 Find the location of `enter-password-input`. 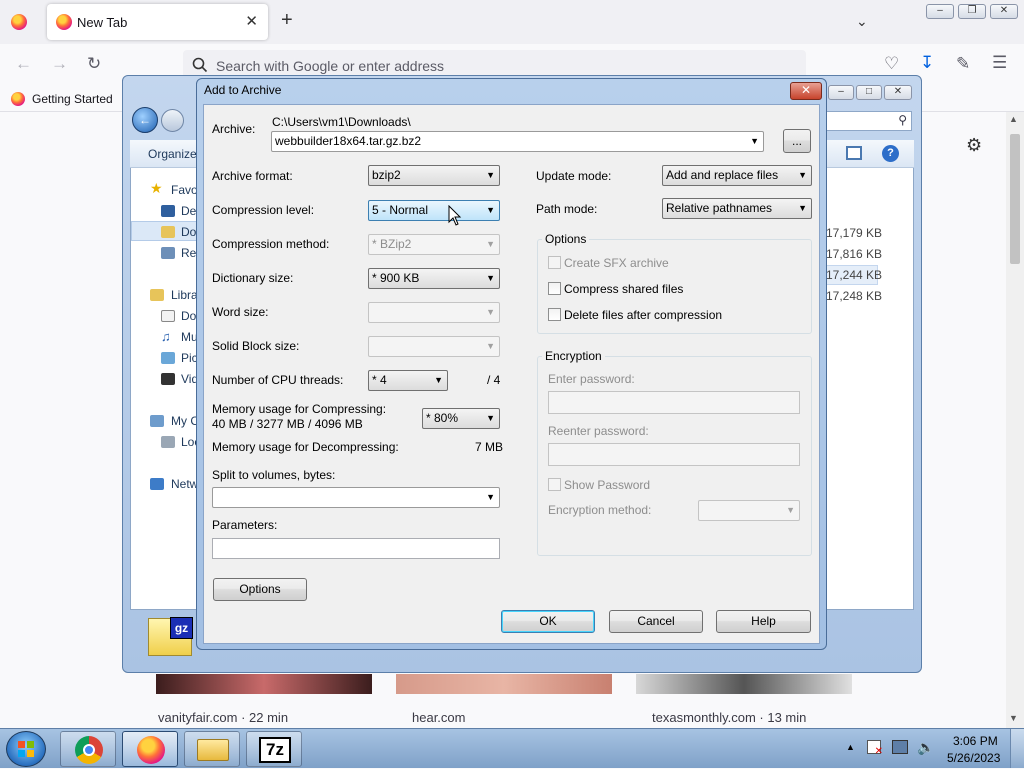

enter-password-input is located at coordinates (674, 402).